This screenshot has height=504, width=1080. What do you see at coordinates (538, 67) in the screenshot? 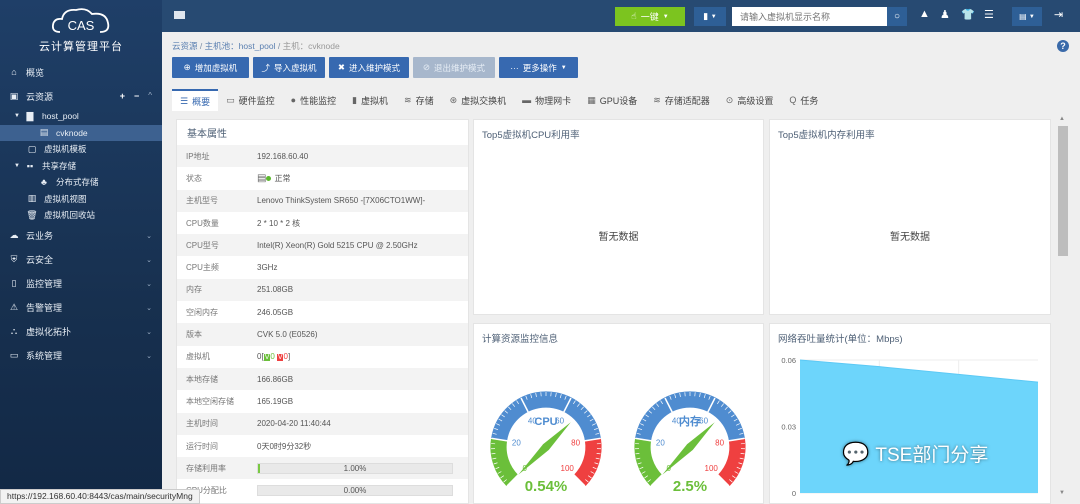
I see `more-actions-button: ··· 更多操作 ▼` at bounding box center [538, 67].